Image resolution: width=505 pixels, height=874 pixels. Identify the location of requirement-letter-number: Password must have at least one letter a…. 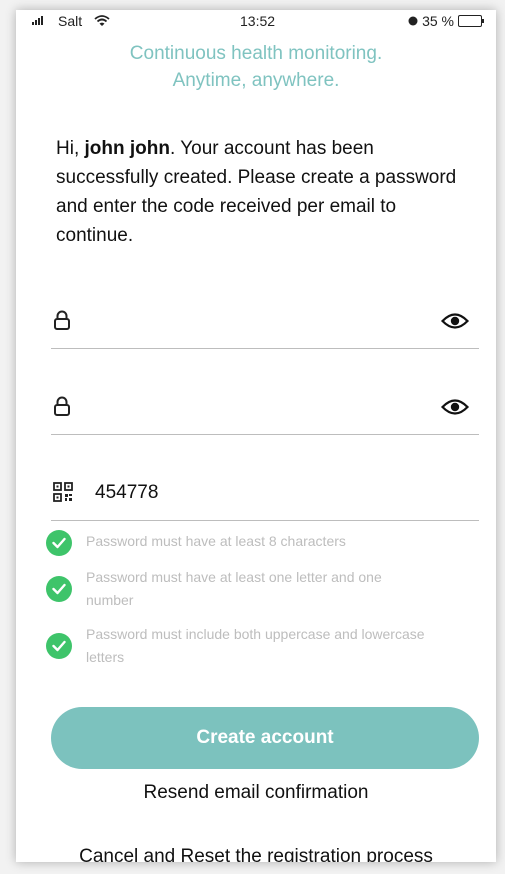
(256, 589).